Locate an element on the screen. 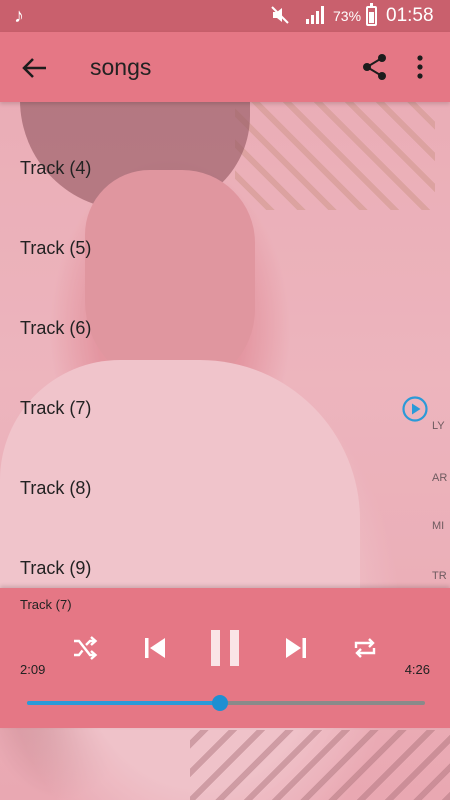  track-item: Track (4) is located at coordinates (225, 170).